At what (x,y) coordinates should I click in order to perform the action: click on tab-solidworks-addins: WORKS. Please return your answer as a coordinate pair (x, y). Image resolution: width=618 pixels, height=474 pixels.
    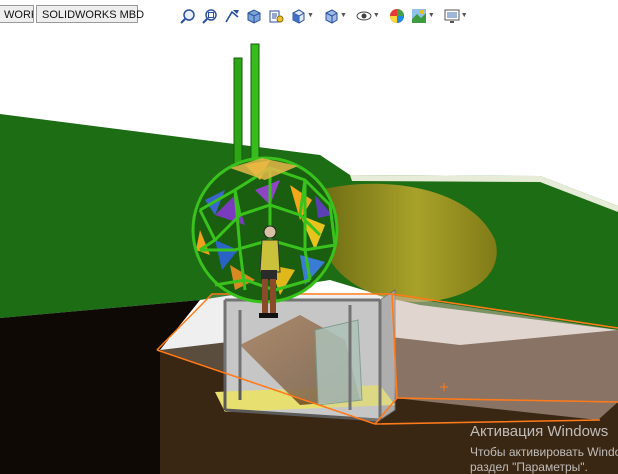
    Looking at the image, I should click on (17, 14).